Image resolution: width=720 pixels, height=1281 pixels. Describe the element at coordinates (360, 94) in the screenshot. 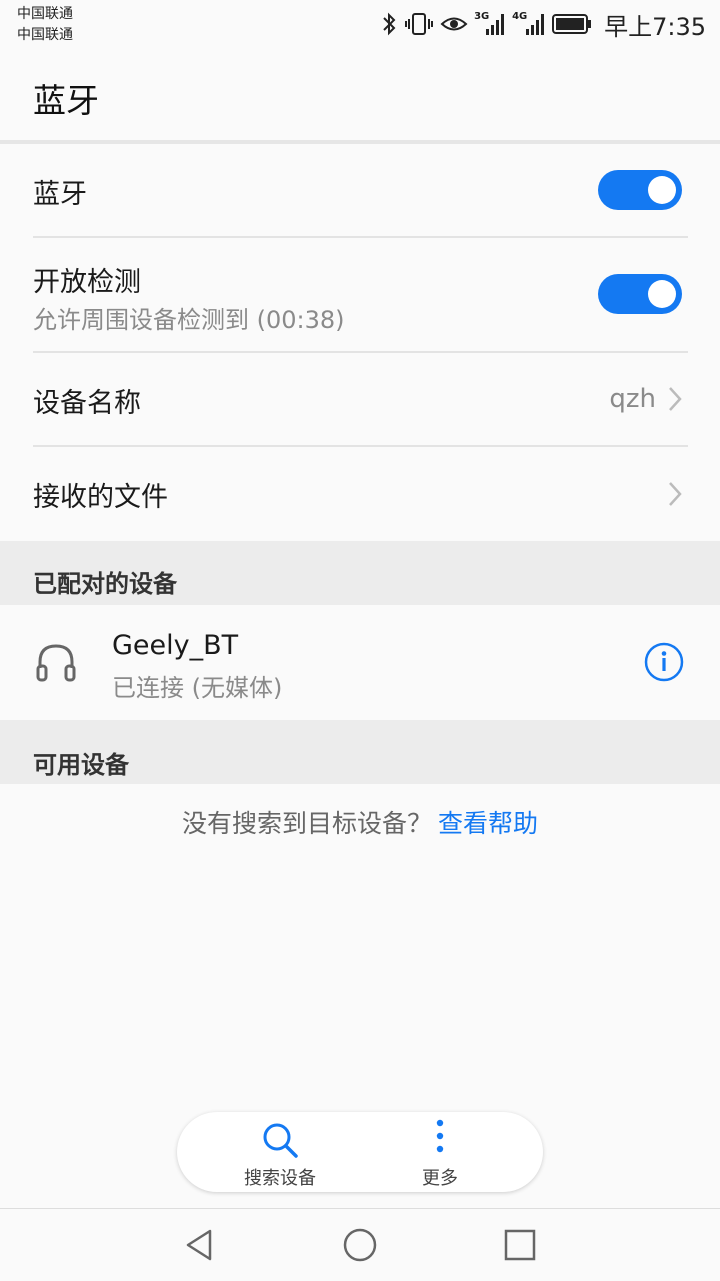

I see `app-header: 蓝牙` at that location.